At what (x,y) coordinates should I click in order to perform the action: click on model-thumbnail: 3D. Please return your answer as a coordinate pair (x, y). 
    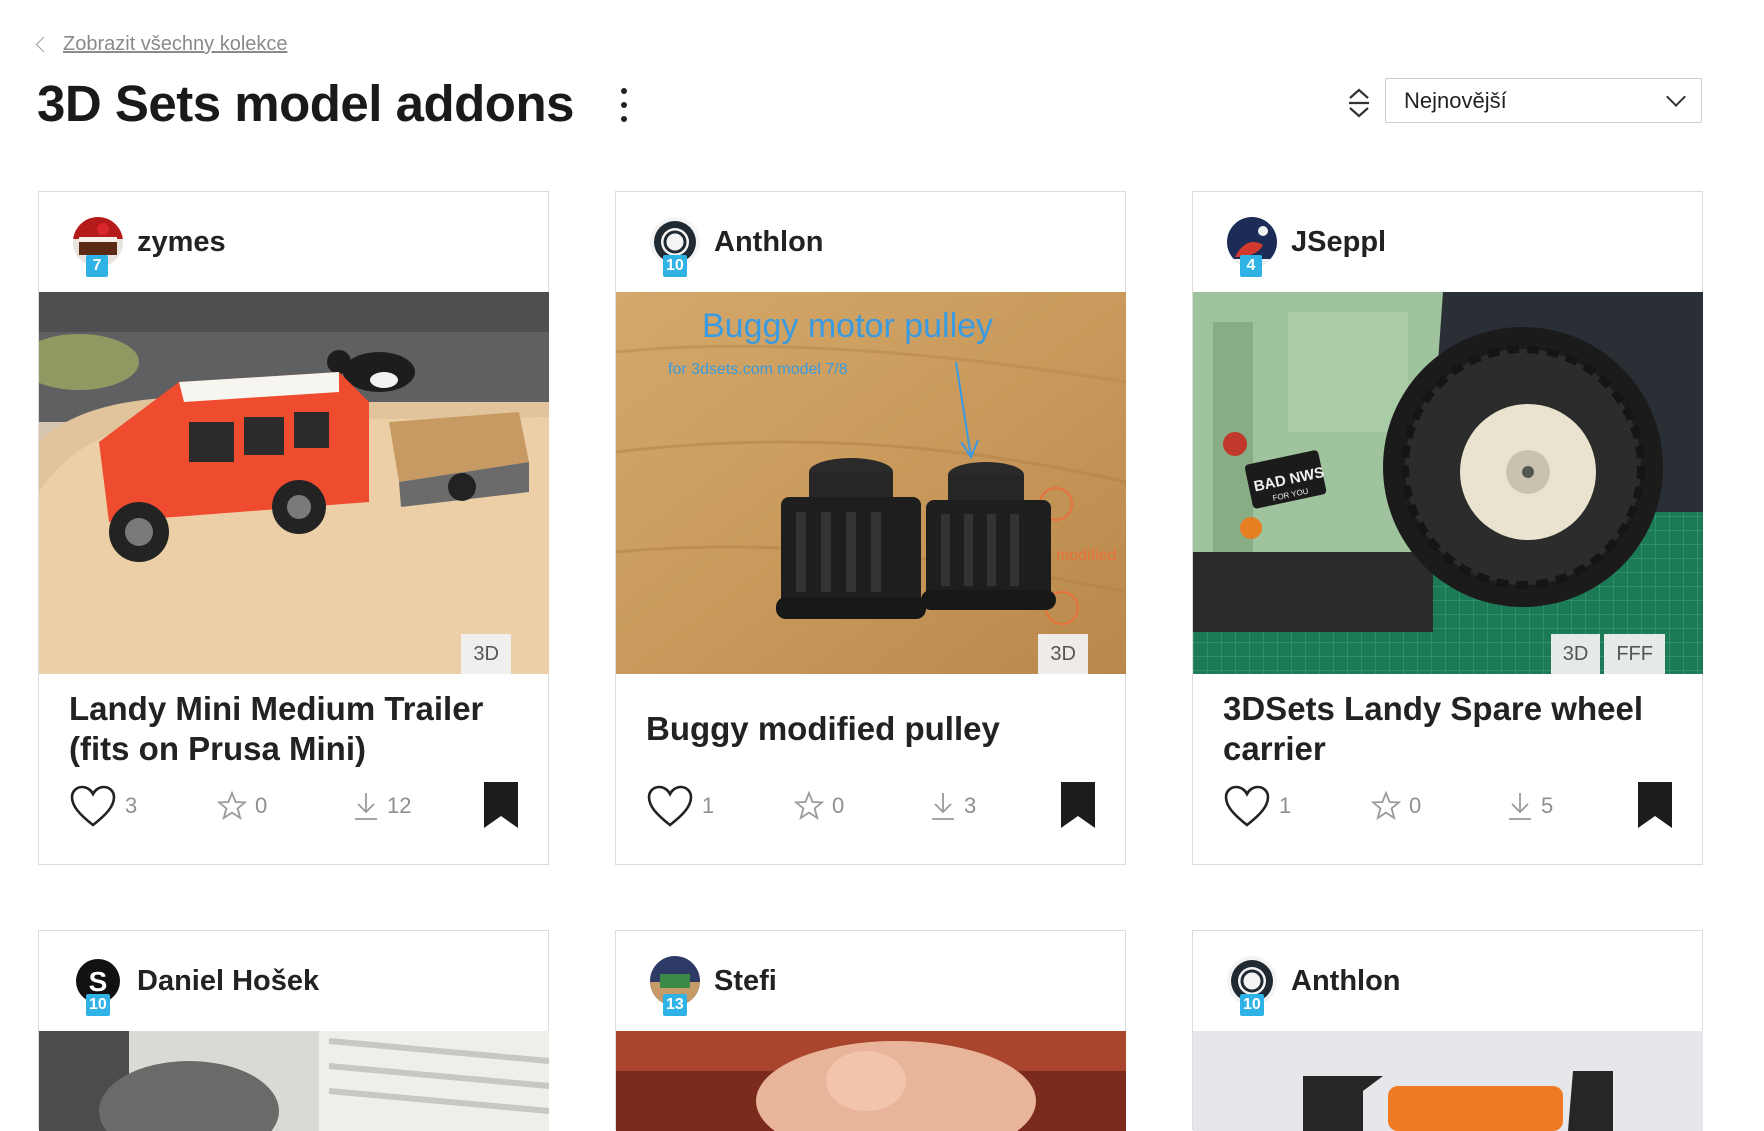
    Looking at the image, I should click on (294, 483).